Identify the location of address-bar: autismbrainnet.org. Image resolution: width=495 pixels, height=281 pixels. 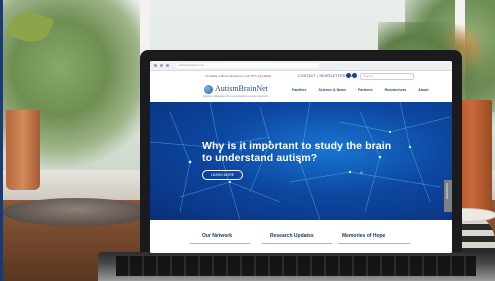
(247, 65).